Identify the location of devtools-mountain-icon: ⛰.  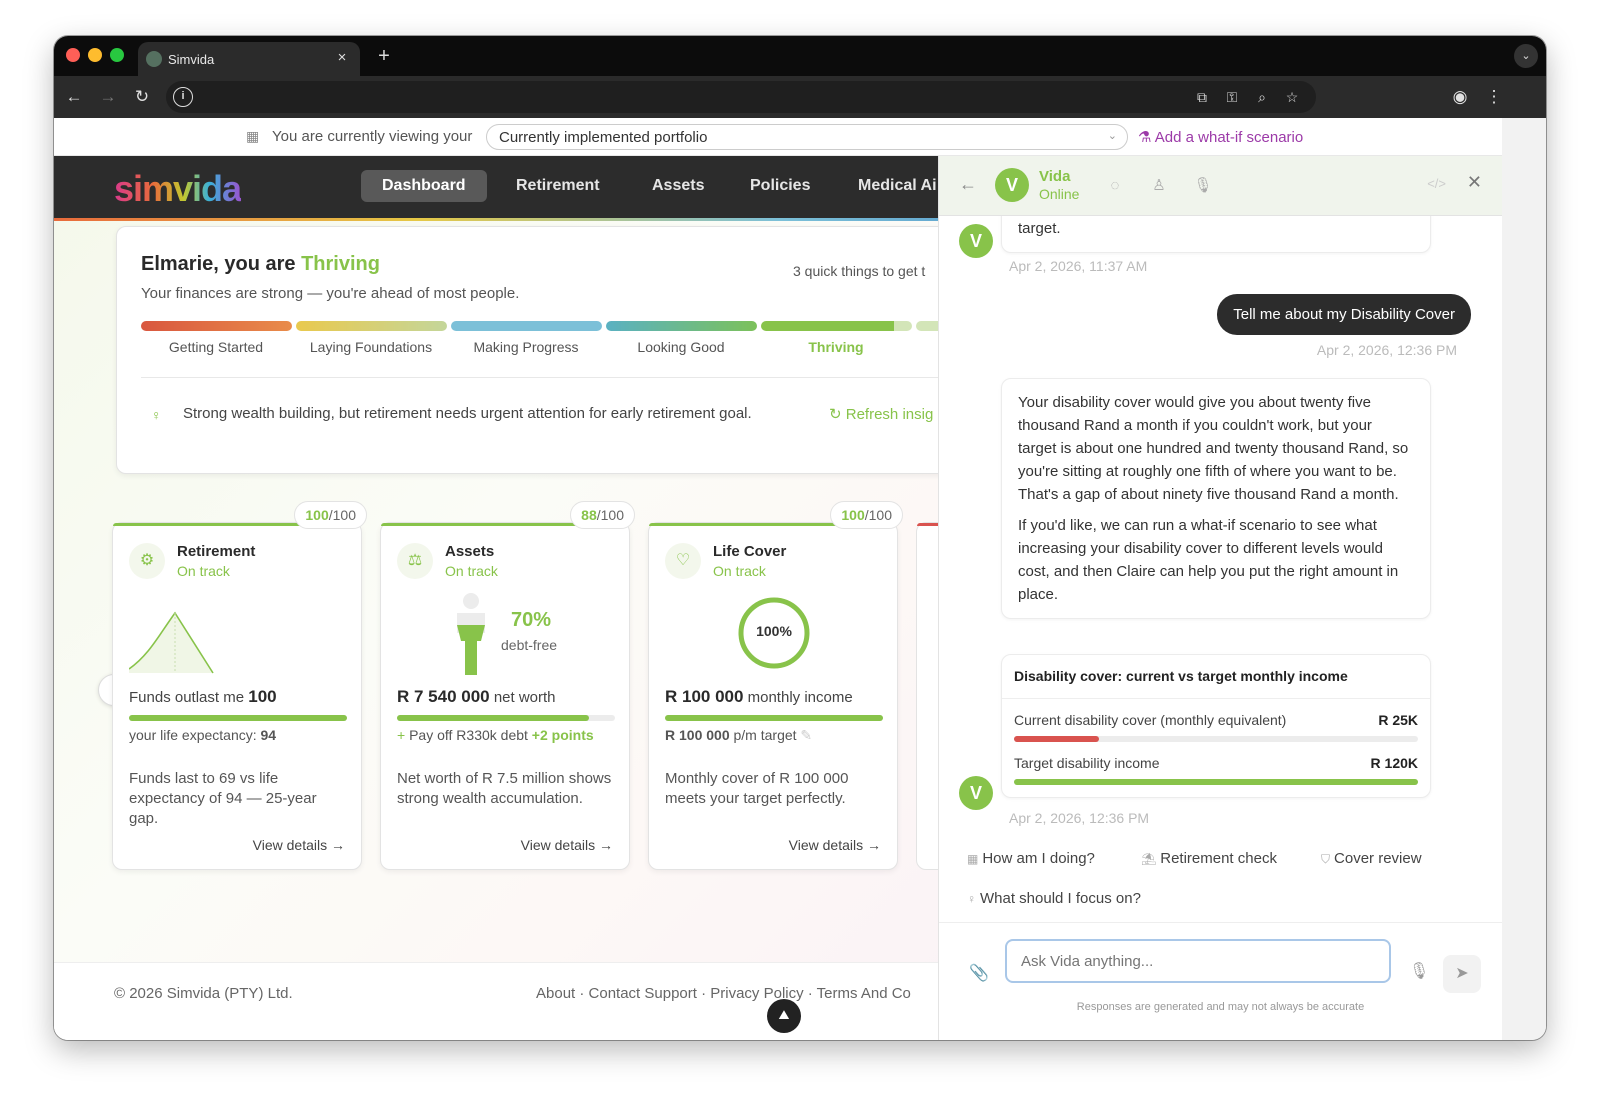
(784, 1016).